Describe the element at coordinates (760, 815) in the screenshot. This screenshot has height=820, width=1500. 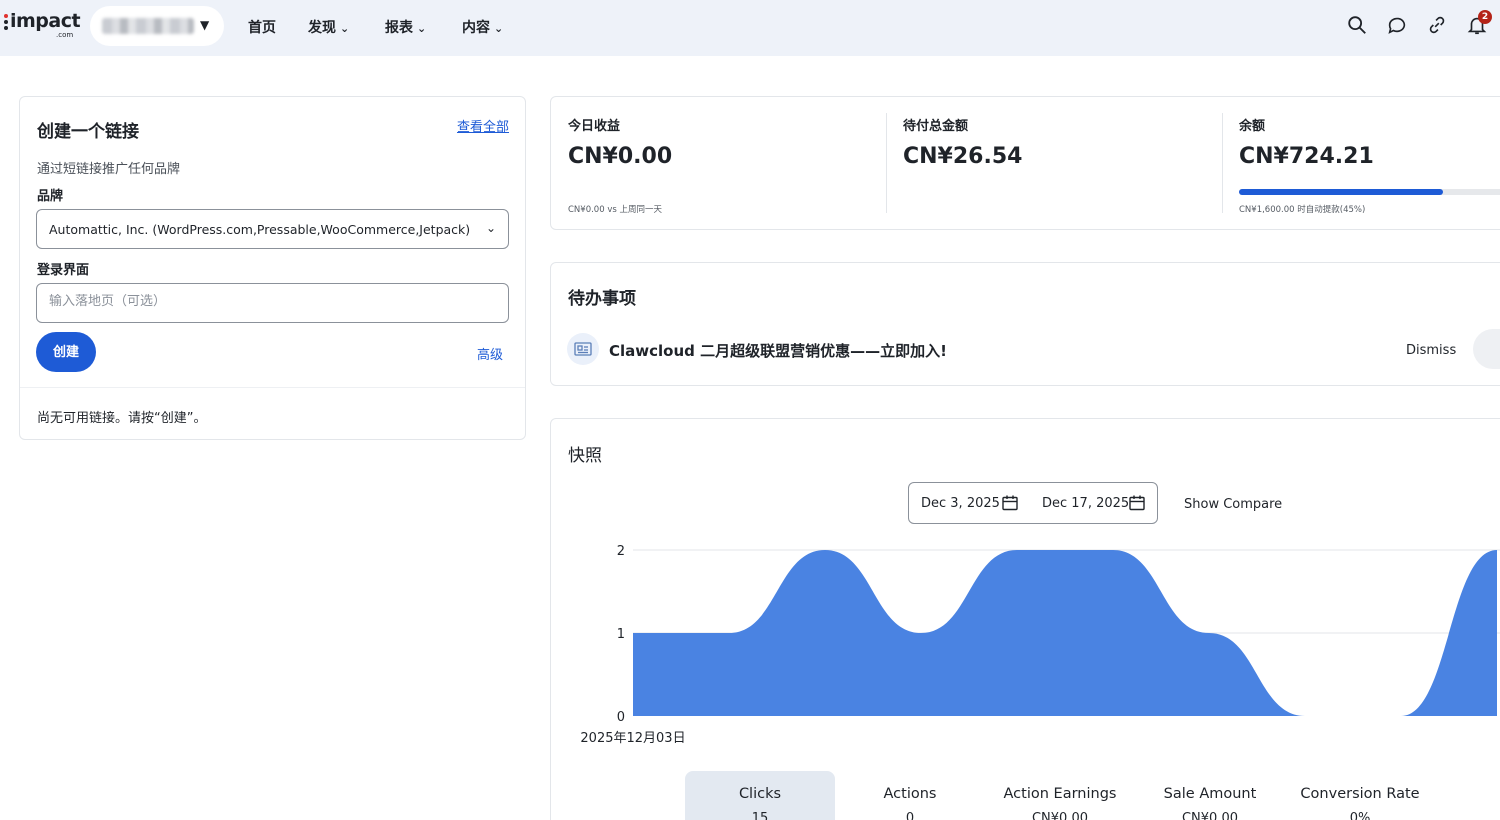
I see `metric-value: 15` at that location.